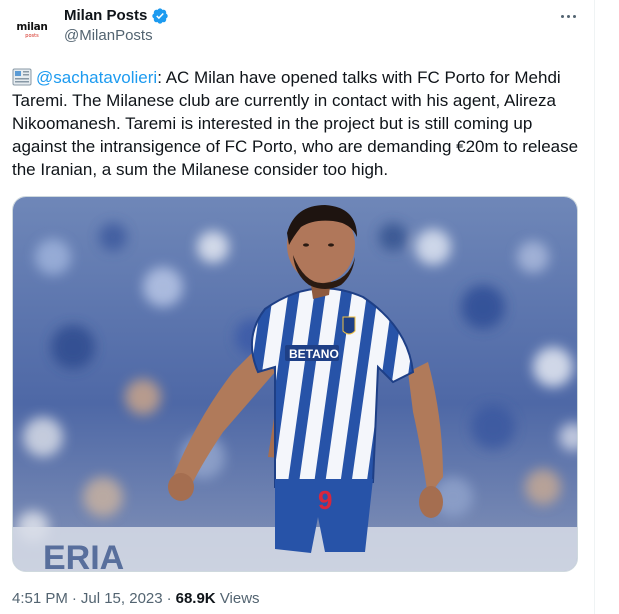 The height and width of the screenshot is (614, 619). What do you see at coordinates (195, 598) in the screenshot?
I see `views-count: 68.9K` at bounding box center [195, 598].